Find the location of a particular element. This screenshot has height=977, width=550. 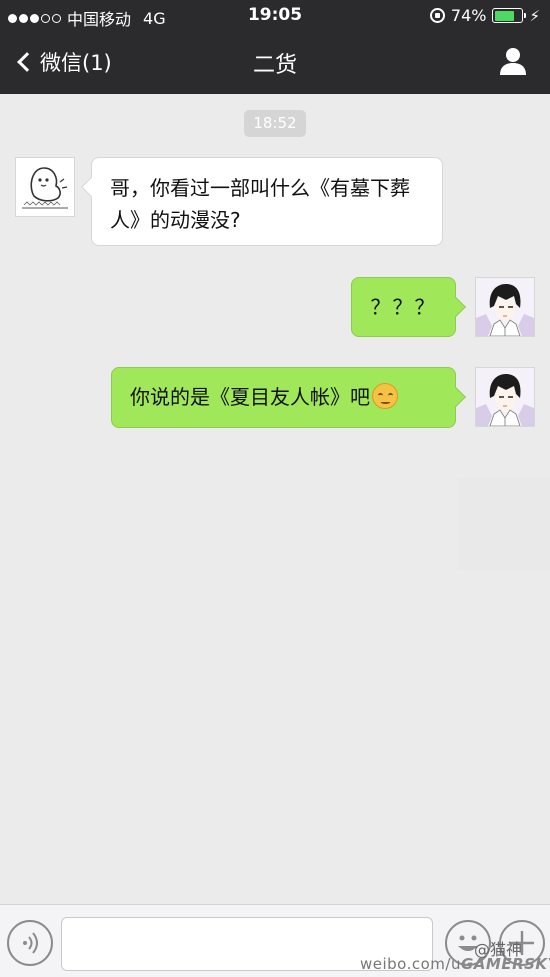

message-text: ？？？ is located at coordinates (403, 307).